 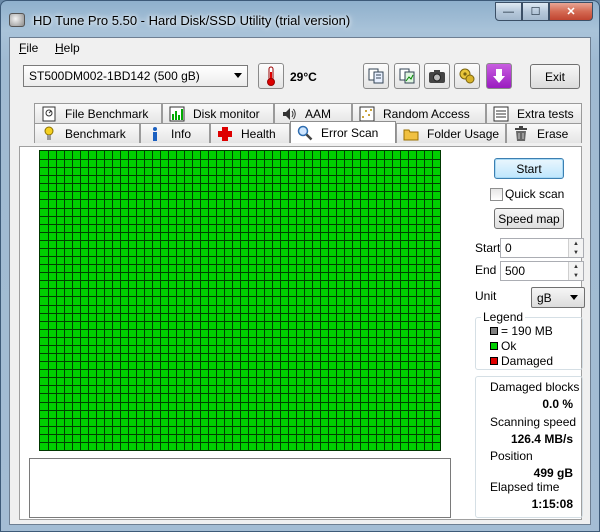 What do you see at coordinates (557, 404) in the screenshot?
I see `damaged-blocks-value: 0.0 %` at bounding box center [557, 404].